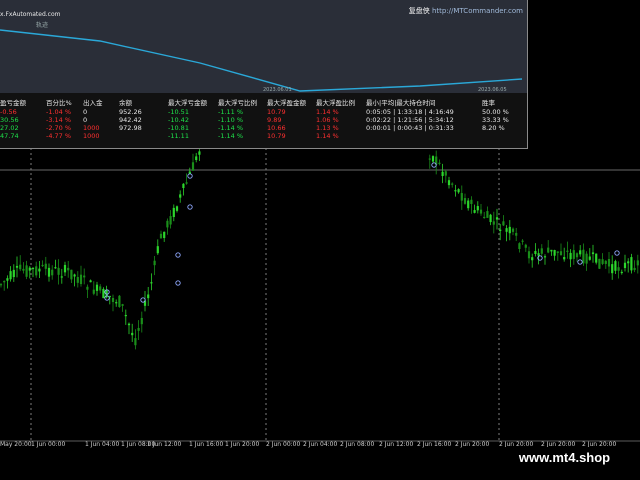 The width and height of the screenshot is (640, 480). What do you see at coordinates (91, 136) in the screenshot?
I see `cell-flow: 1000` at bounding box center [91, 136].